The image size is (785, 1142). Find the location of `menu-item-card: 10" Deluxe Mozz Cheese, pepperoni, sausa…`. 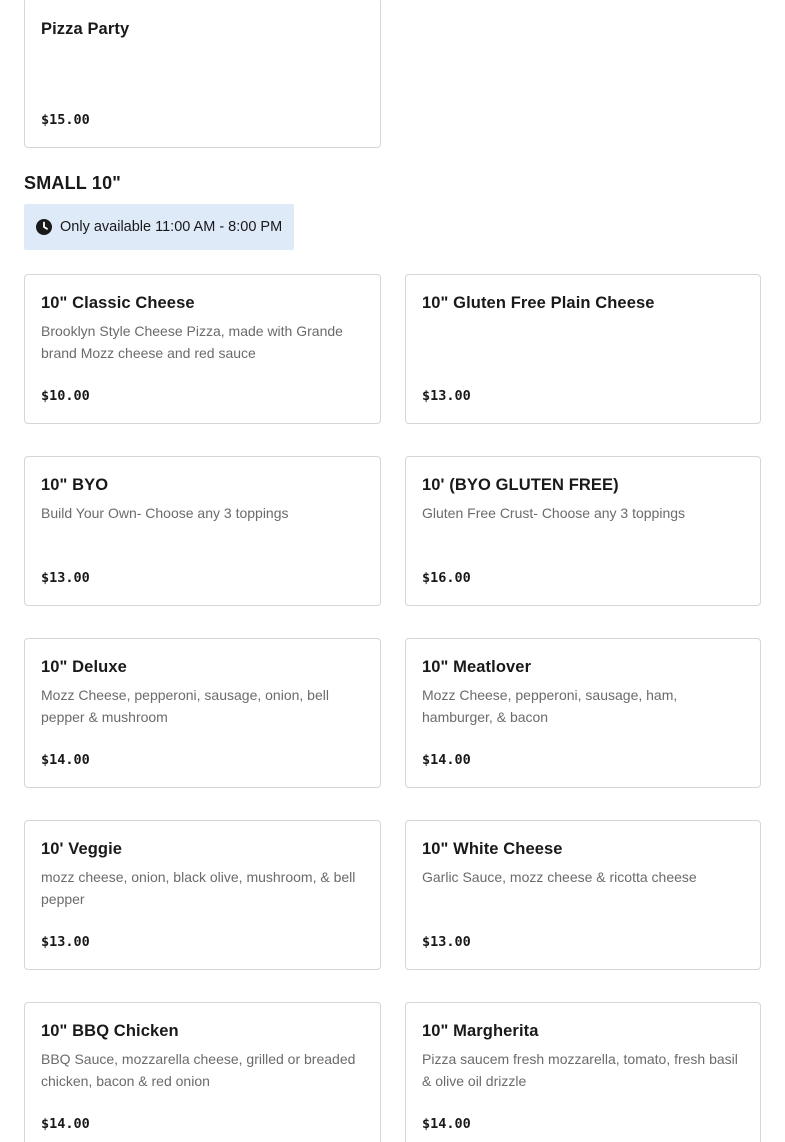

menu-item-card: 10" Deluxe Mozz Cheese, pepperoni, sausa… is located at coordinates (202, 713).